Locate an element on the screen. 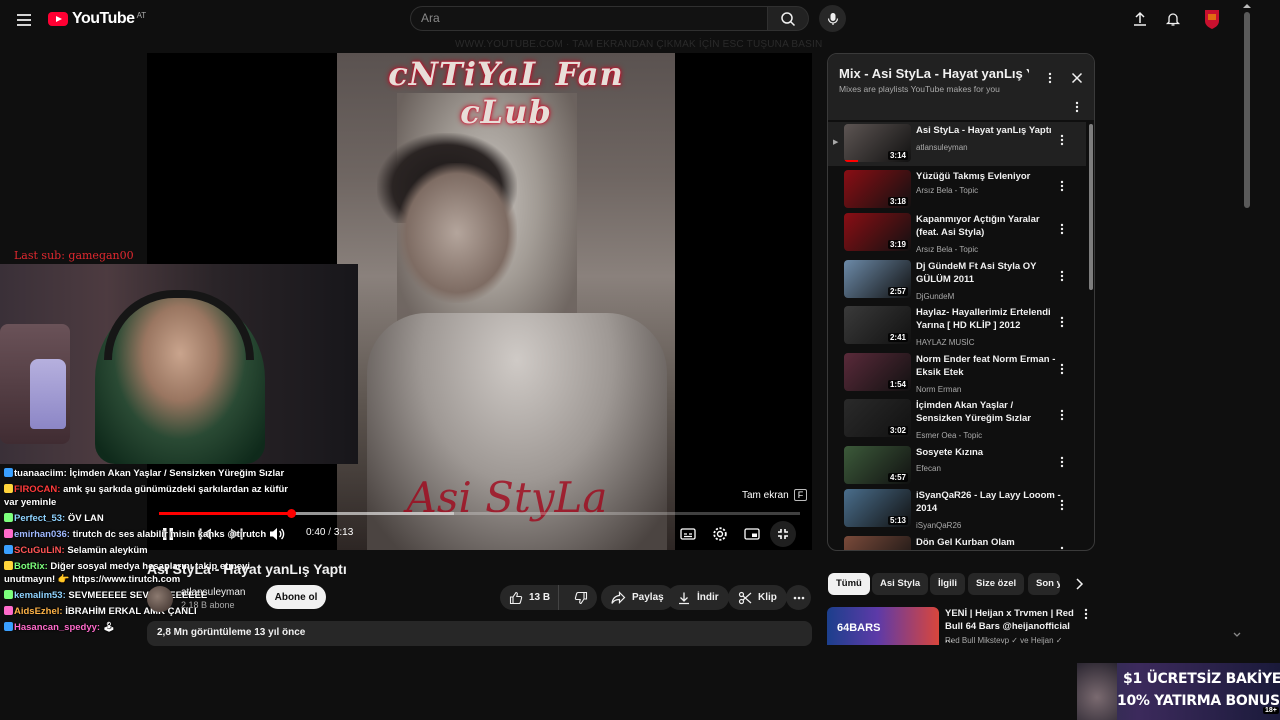  time-display: 0:40 / 3:13 is located at coordinates (329, 532).